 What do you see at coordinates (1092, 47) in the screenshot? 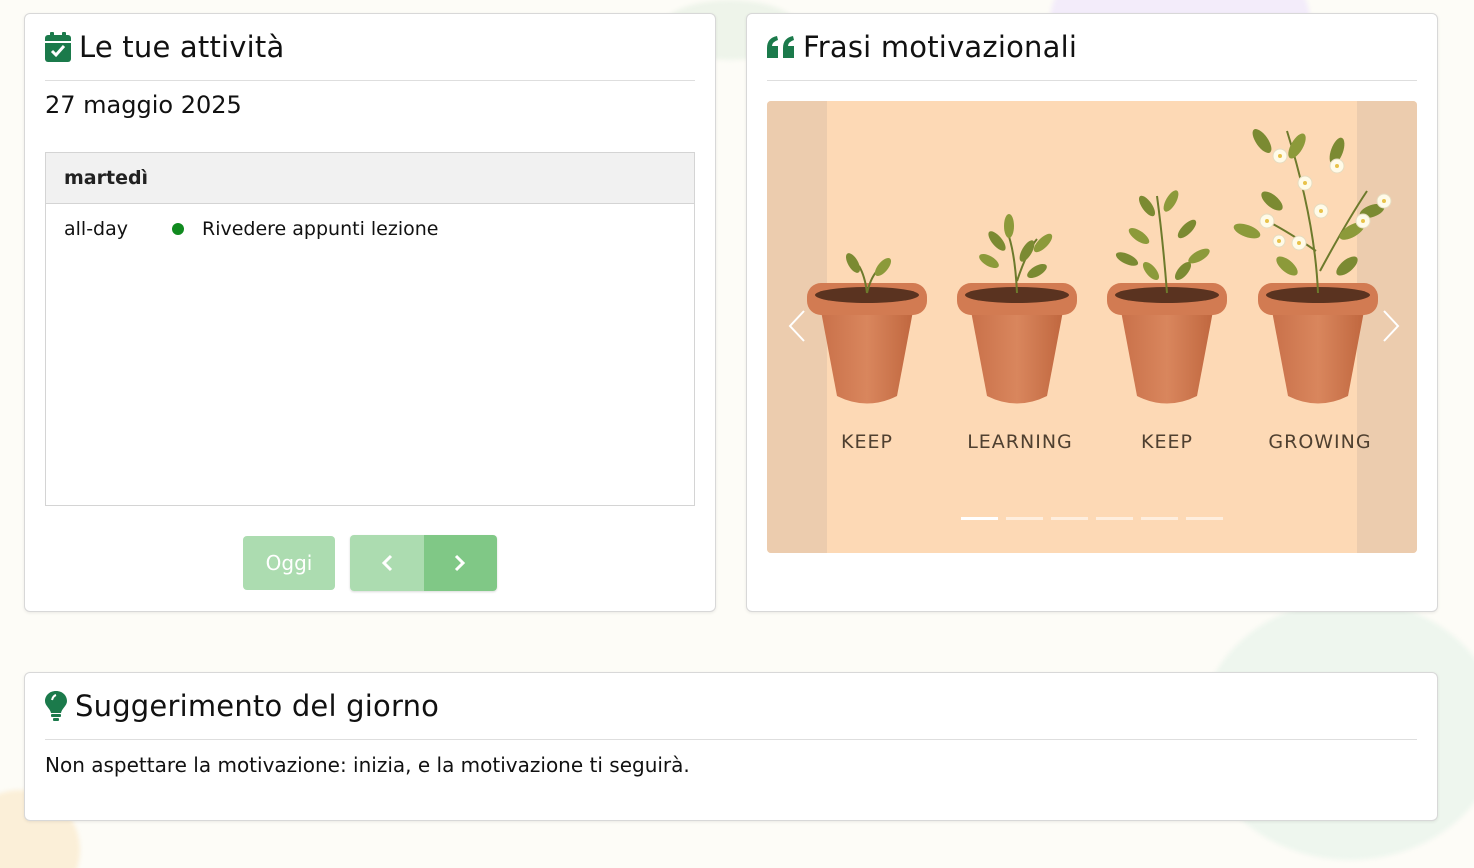
I see `quotes-header: Frasi motivazionali` at bounding box center [1092, 47].